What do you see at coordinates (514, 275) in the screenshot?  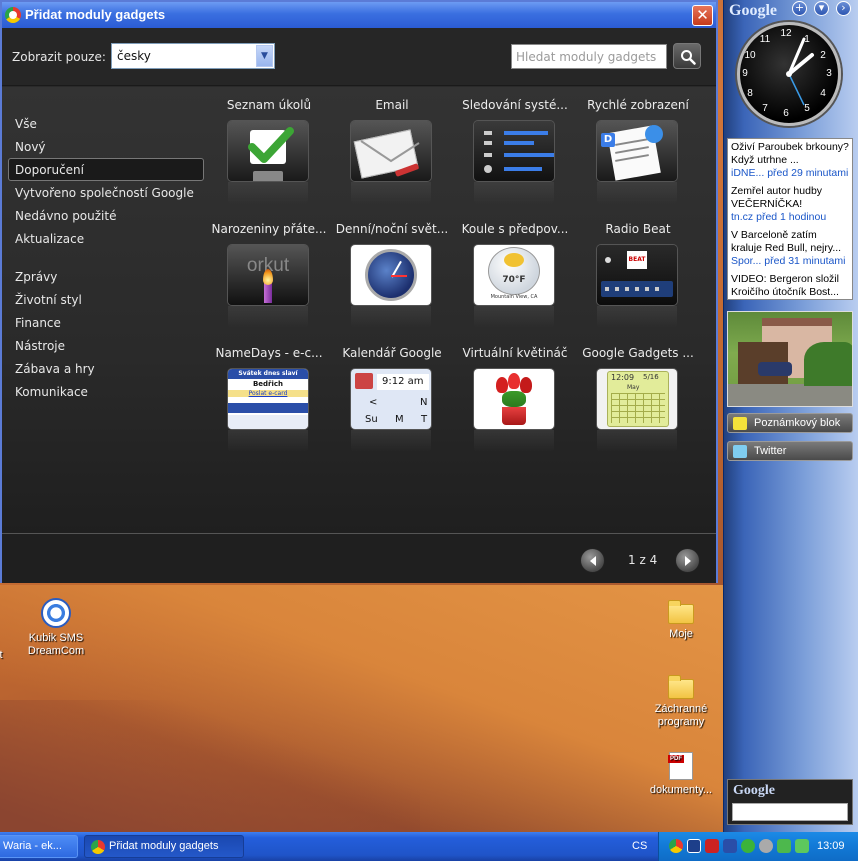 I see `weather-globe-icon: 70°F Mountain View, CA` at bounding box center [514, 275].